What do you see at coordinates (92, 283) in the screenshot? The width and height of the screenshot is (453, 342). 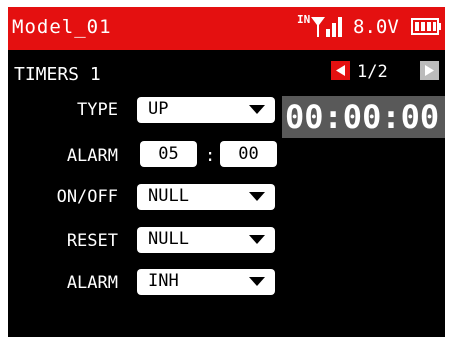 I see `alarm-mode-label: ALARM` at bounding box center [92, 283].